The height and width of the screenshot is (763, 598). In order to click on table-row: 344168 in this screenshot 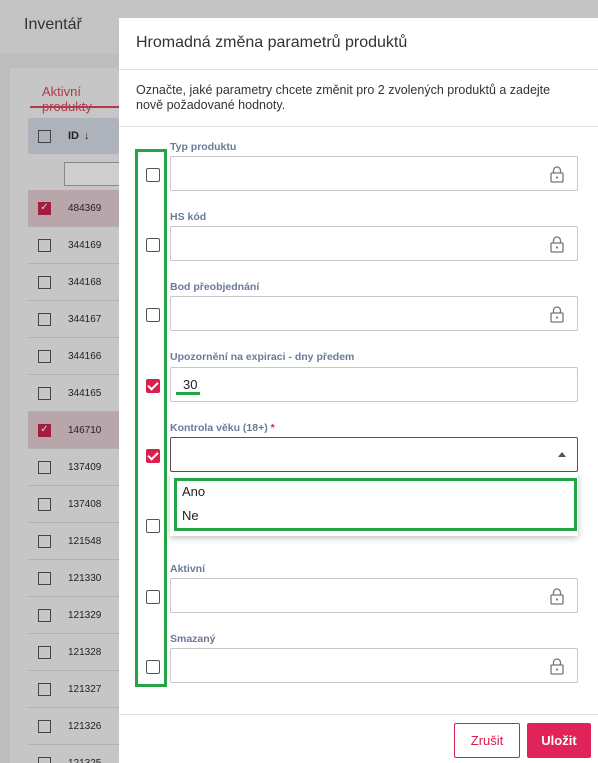, I will do `click(78, 282)`.